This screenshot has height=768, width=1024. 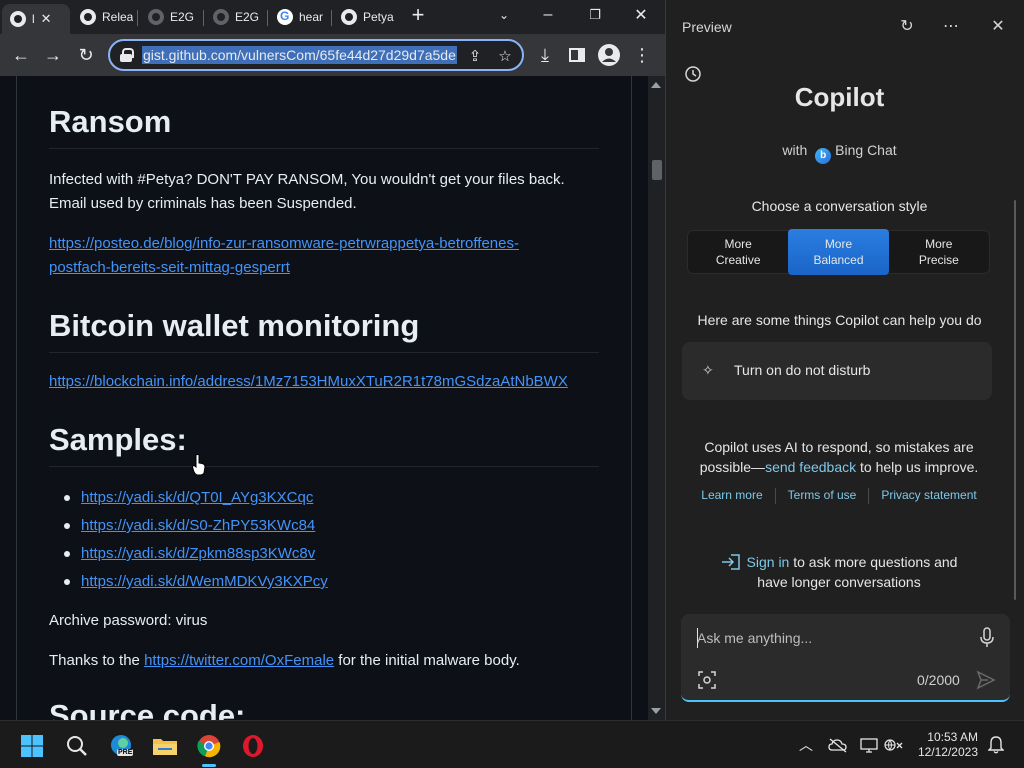 I want to click on send-icon, so click(x=986, y=680).